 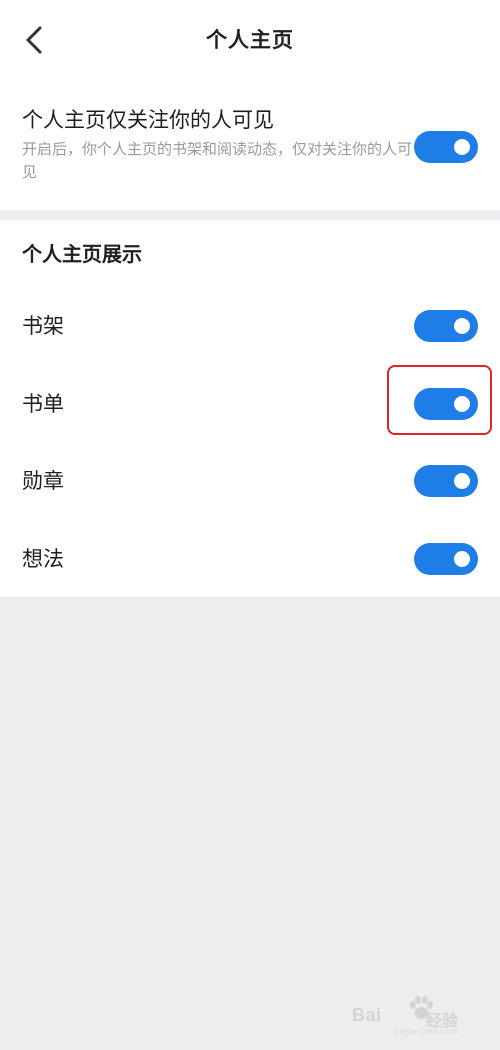 I want to click on header: 个人主页, so click(x=250, y=41).